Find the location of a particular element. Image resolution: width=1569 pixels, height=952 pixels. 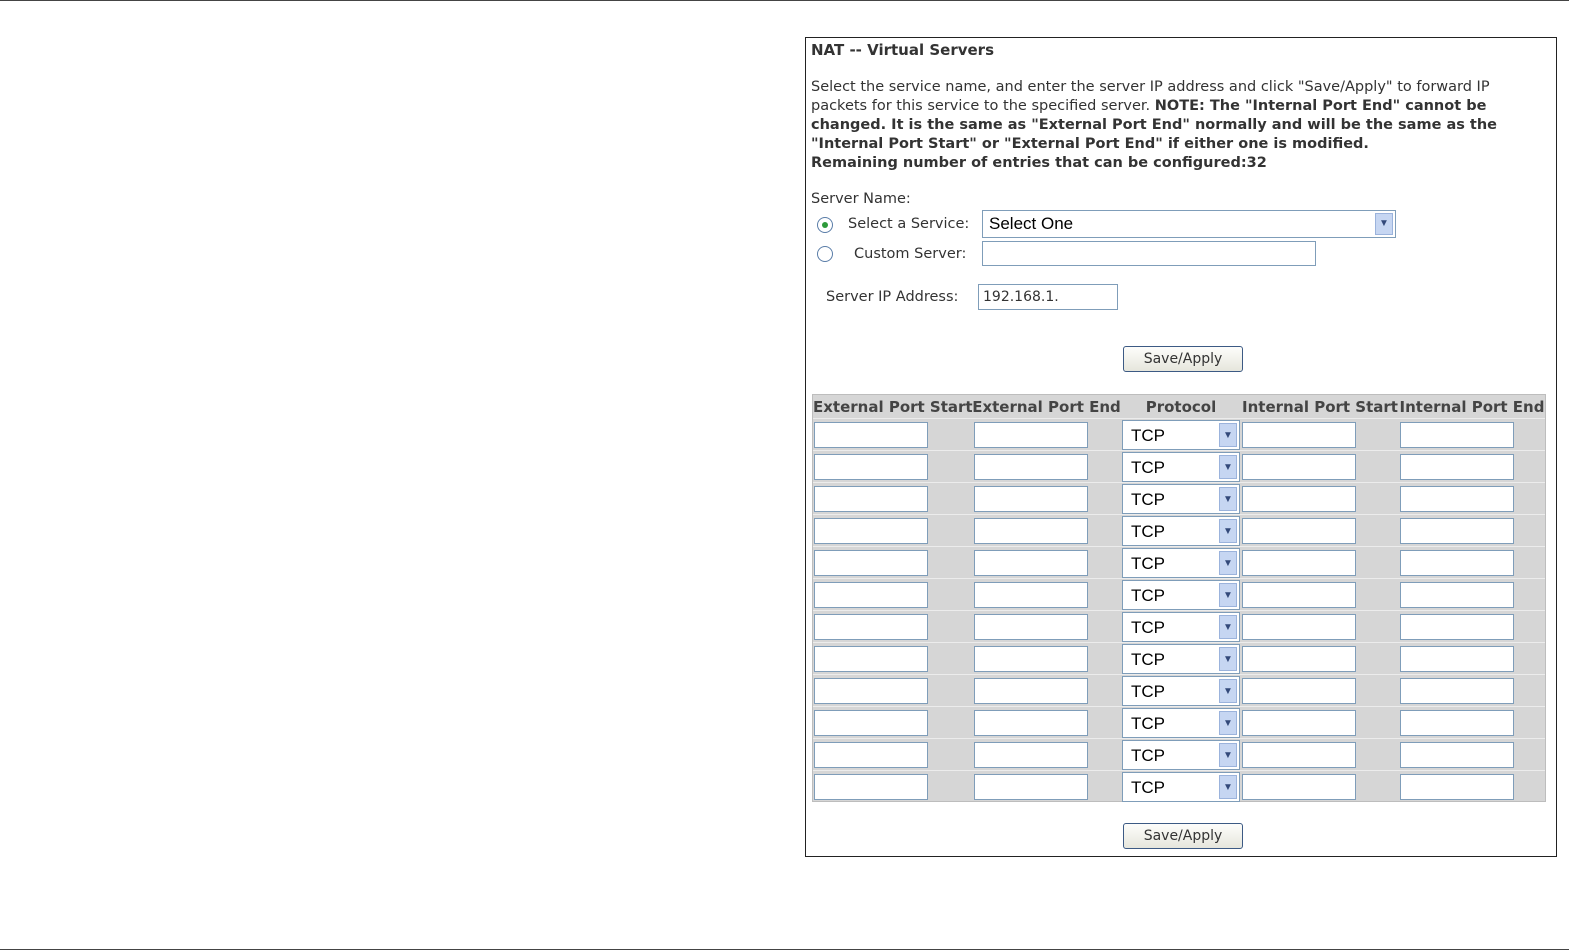

select-service-value: Select One is located at coordinates (1031, 223).